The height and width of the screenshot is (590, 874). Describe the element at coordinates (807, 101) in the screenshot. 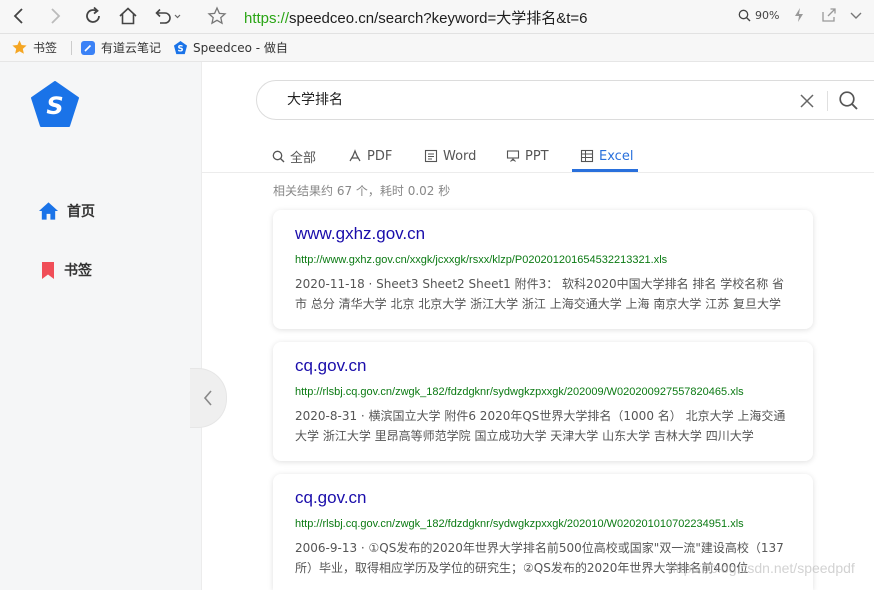

I see `clear-icon` at that location.